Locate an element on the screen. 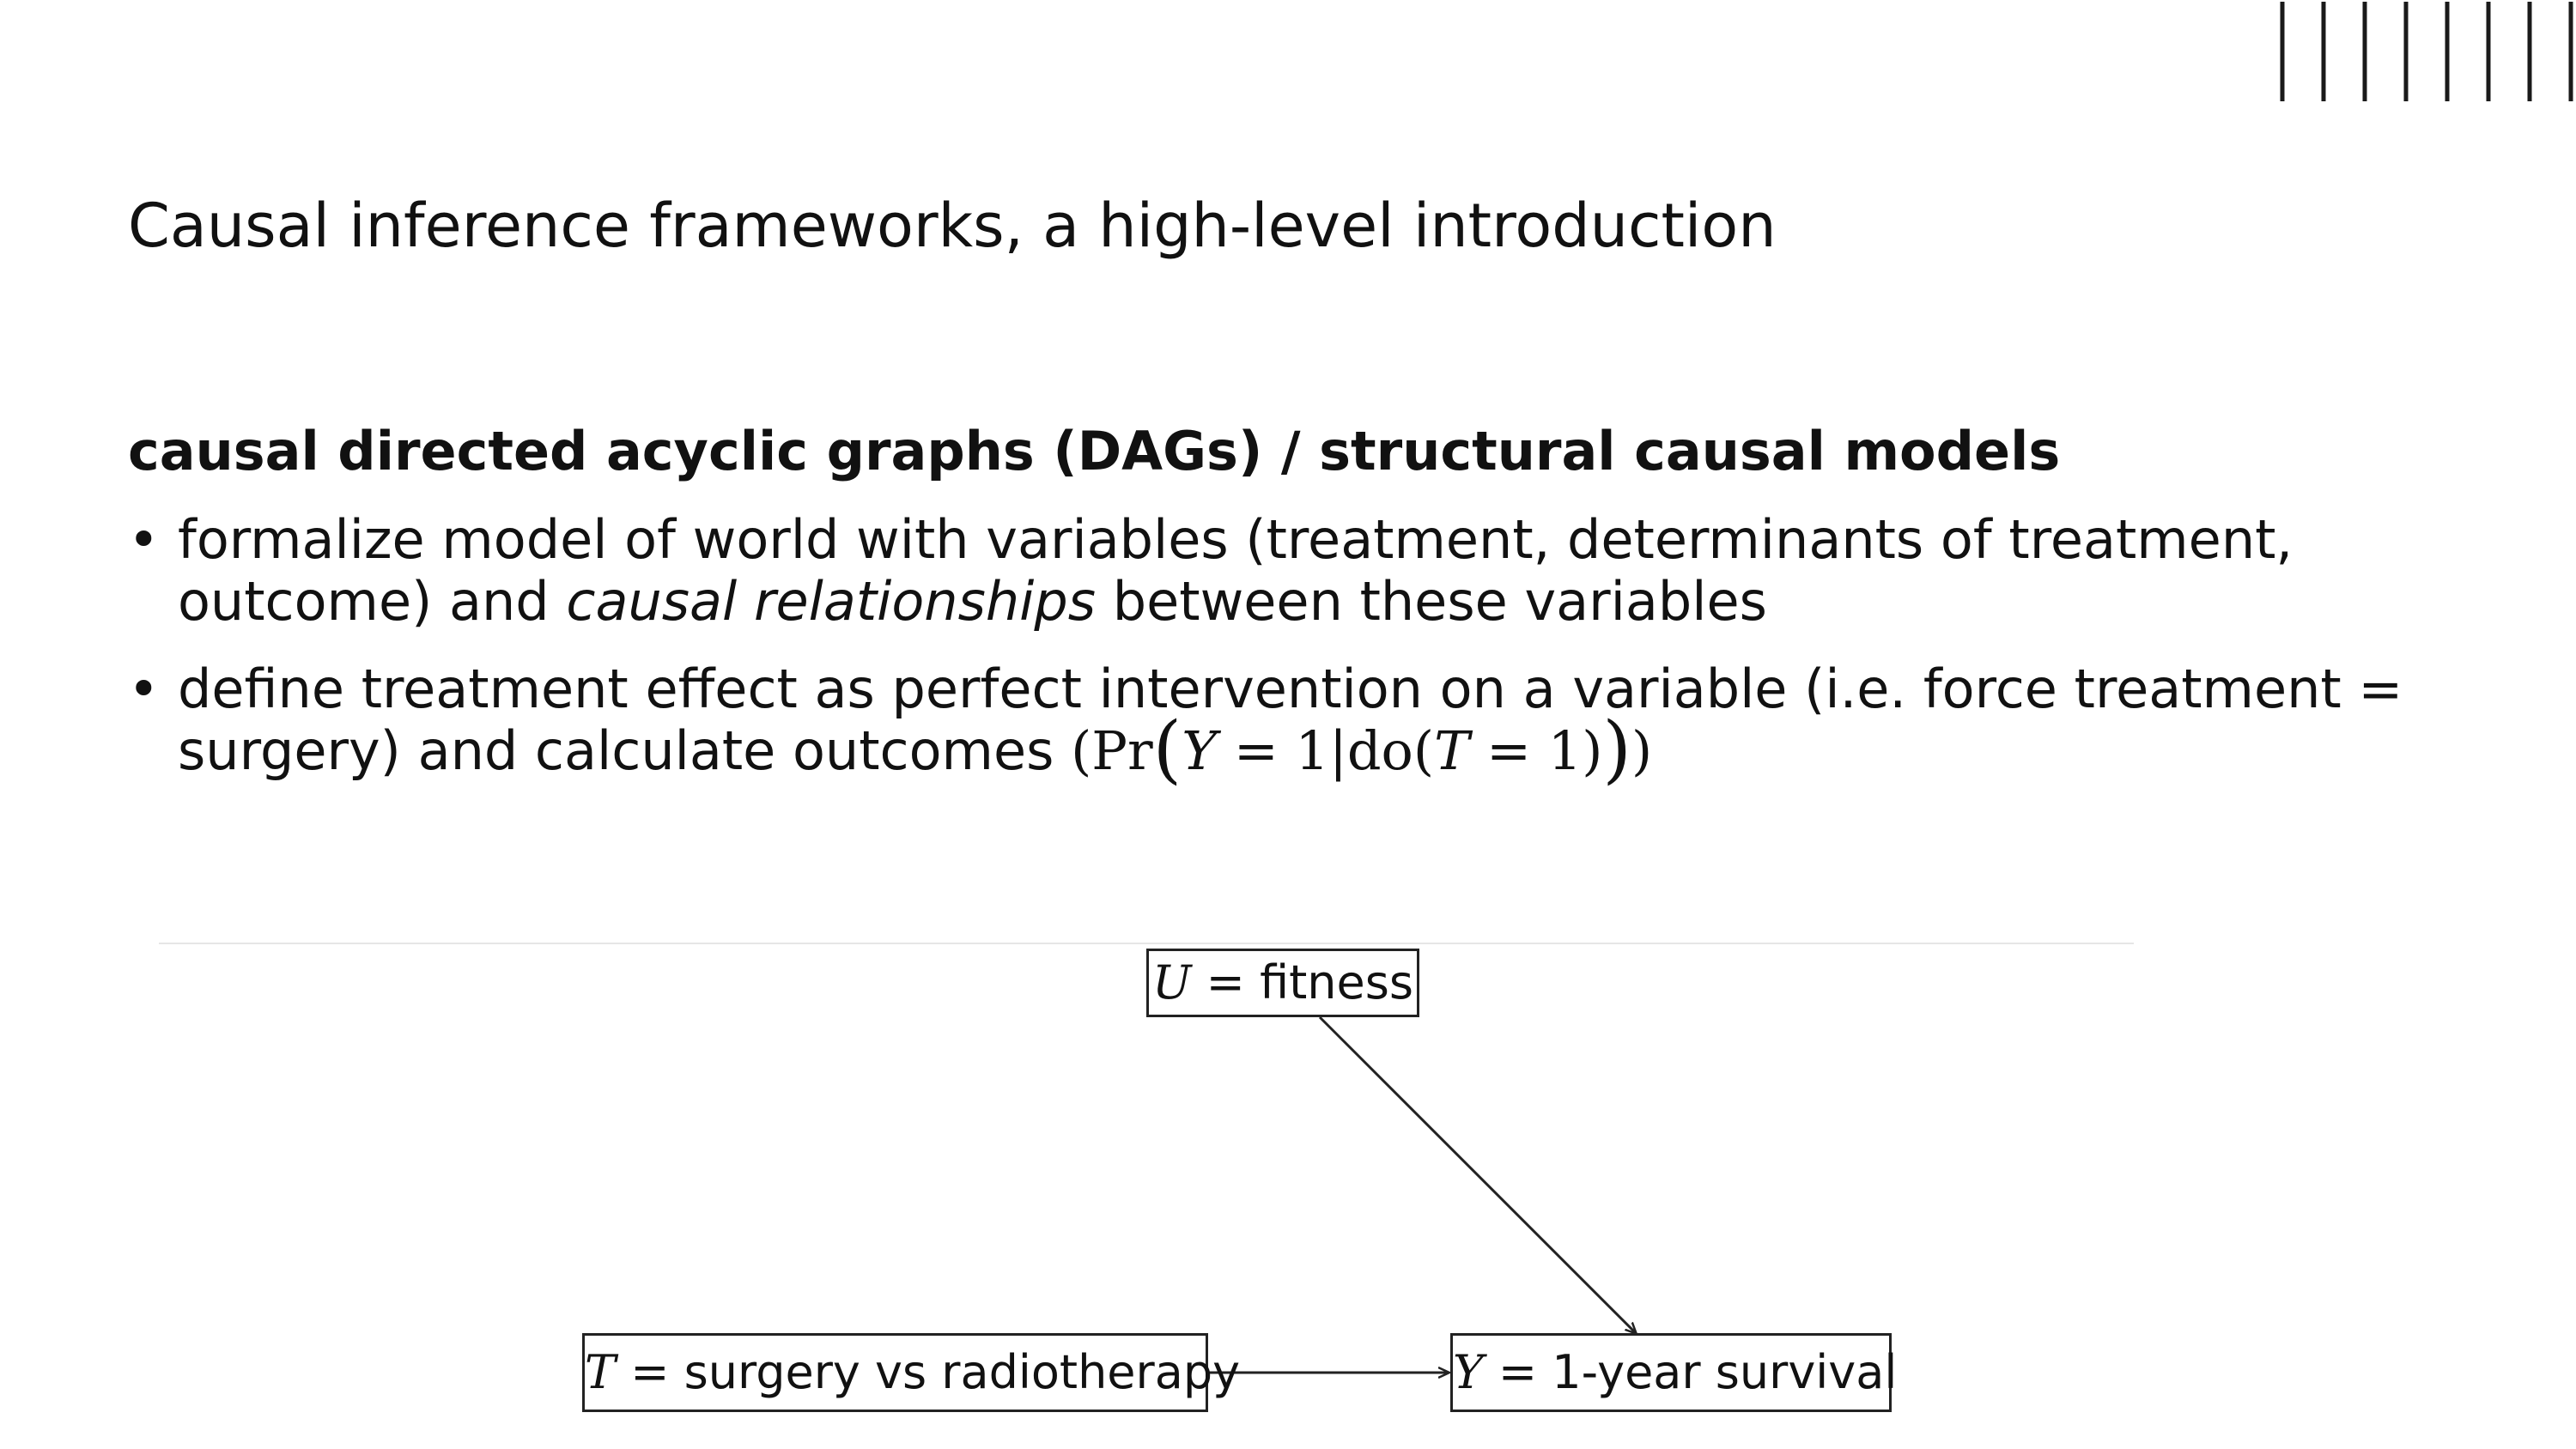 This screenshot has height=1449, width=2576. edge-u-to-y is located at coordinates (1477, 1174).